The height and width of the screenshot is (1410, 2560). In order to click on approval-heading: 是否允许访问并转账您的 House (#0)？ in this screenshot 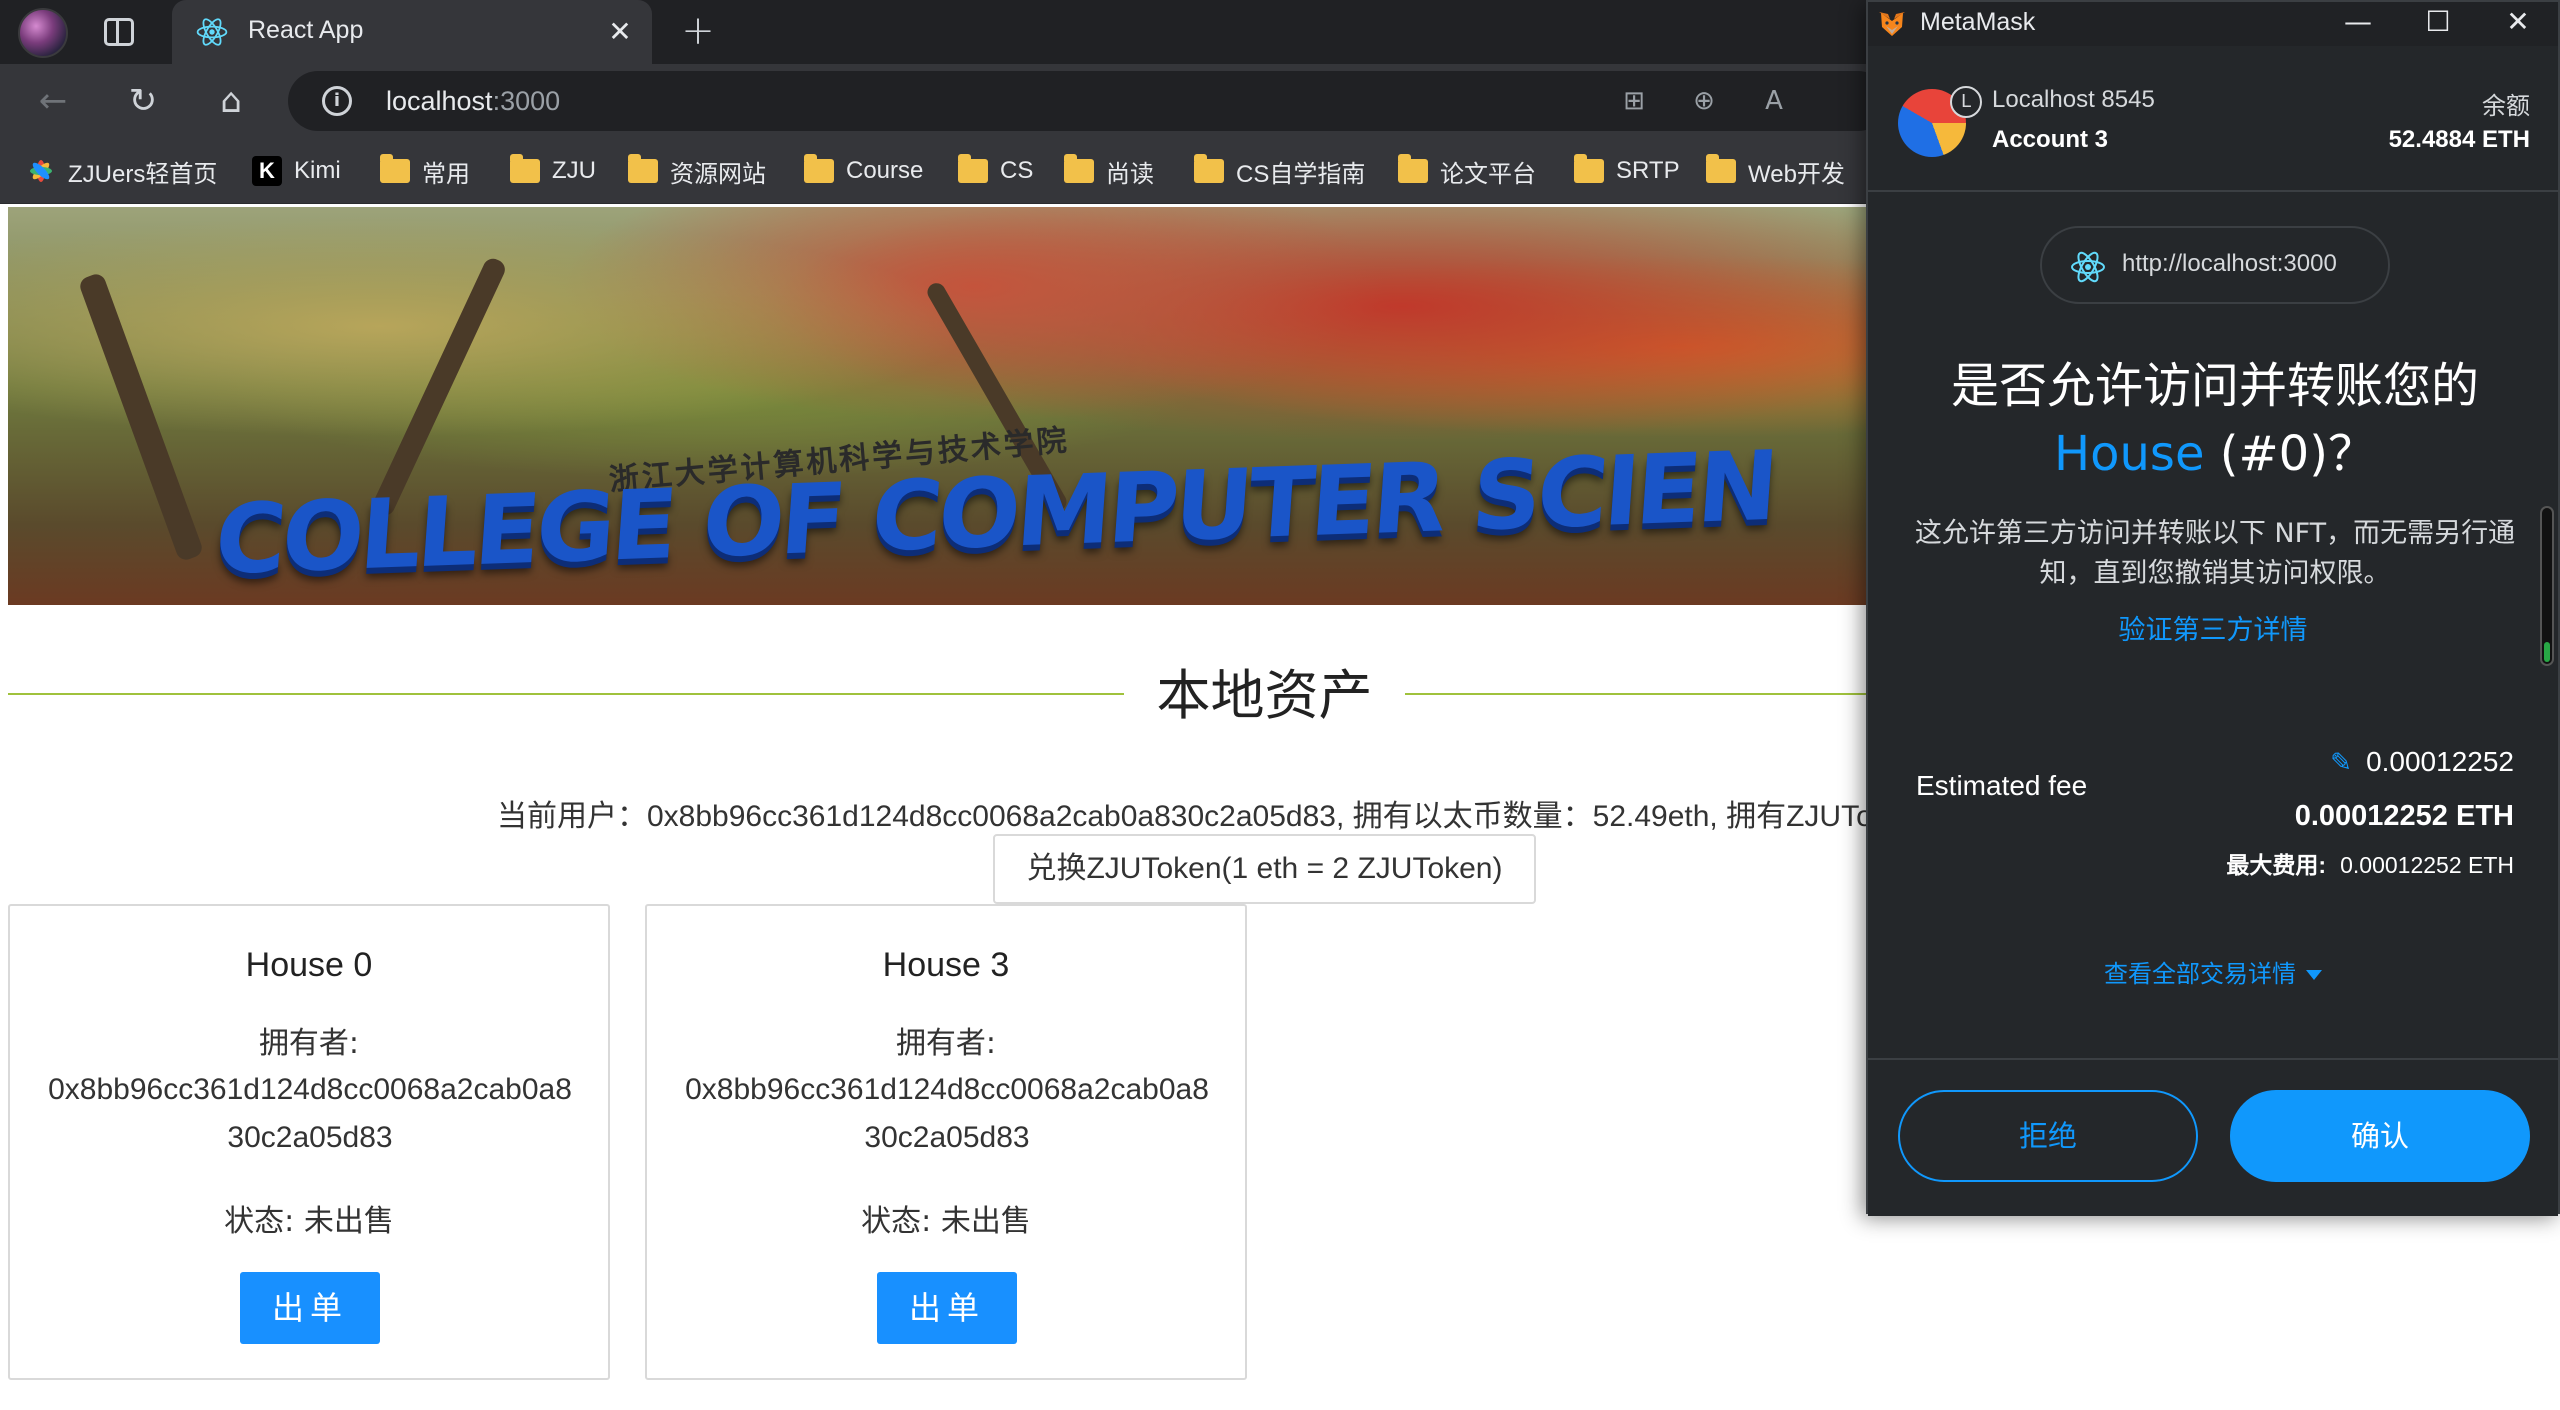, I will do `click(2214, 420)`.